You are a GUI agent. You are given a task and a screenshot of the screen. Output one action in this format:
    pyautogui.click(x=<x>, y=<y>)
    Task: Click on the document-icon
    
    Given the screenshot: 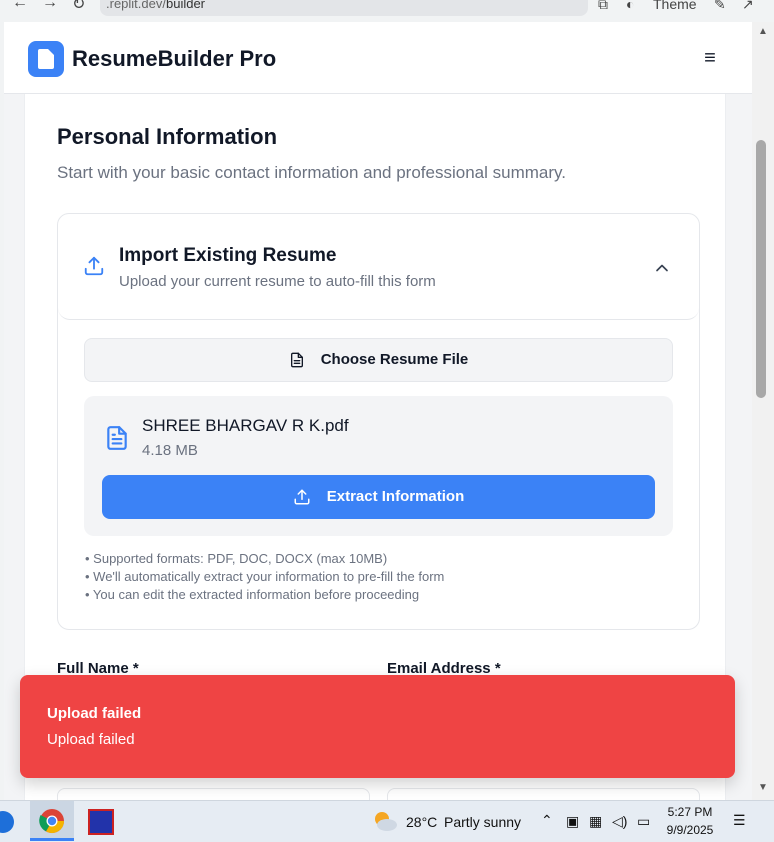 What is the action you would take?
    pyautogui.click(x=46, y=59)
    